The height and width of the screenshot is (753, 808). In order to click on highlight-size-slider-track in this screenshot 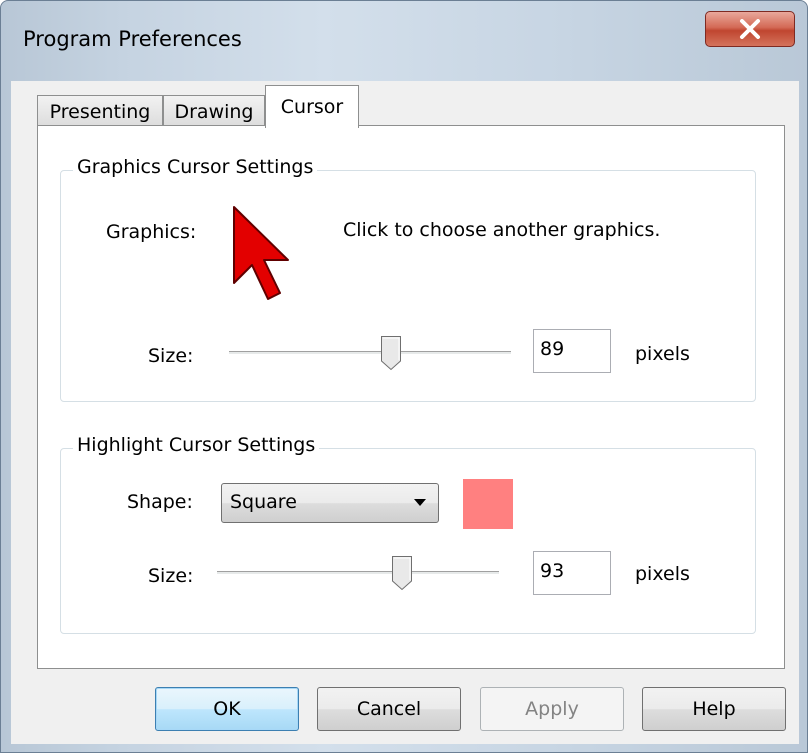, I will do `click(358, 573)`.